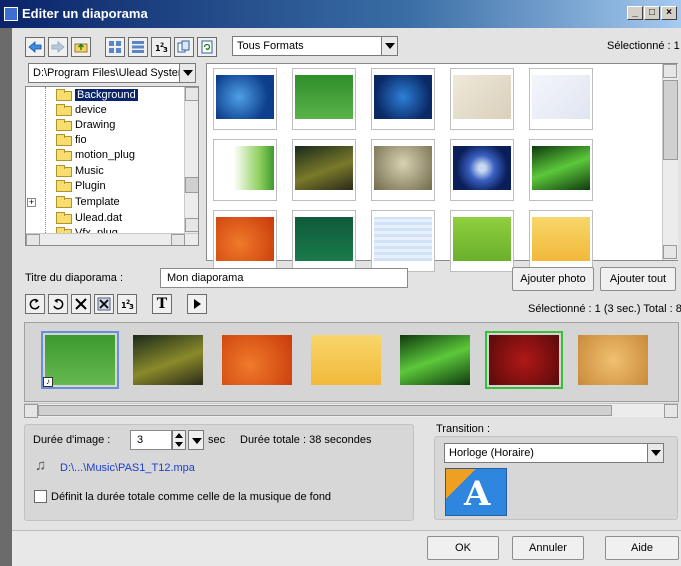  I want to click on tree-item-fio: fio, so click(71, 140).